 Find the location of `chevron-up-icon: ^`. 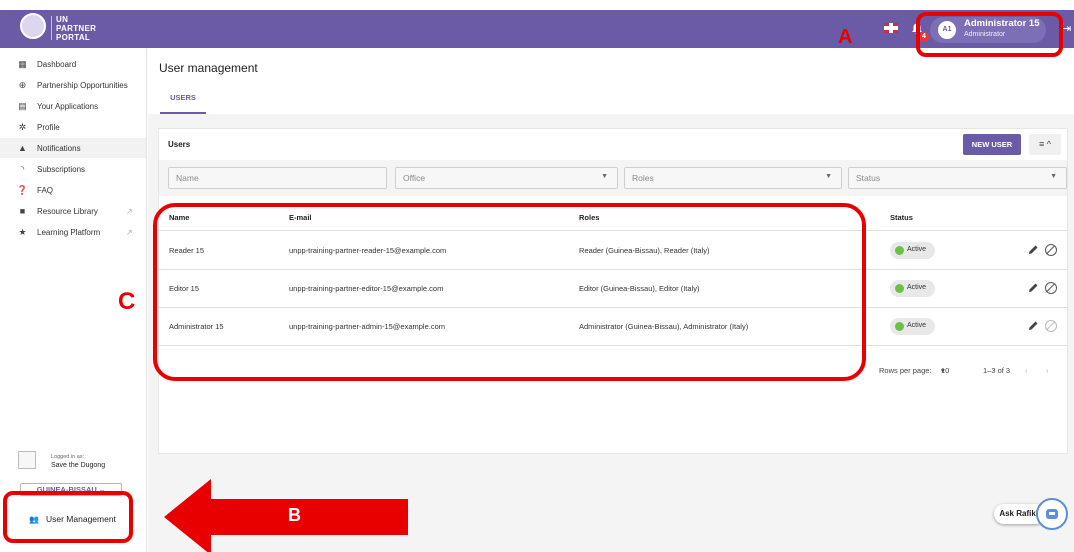

chevron-up-icon: ^ is located at coordinates (1048, 144).